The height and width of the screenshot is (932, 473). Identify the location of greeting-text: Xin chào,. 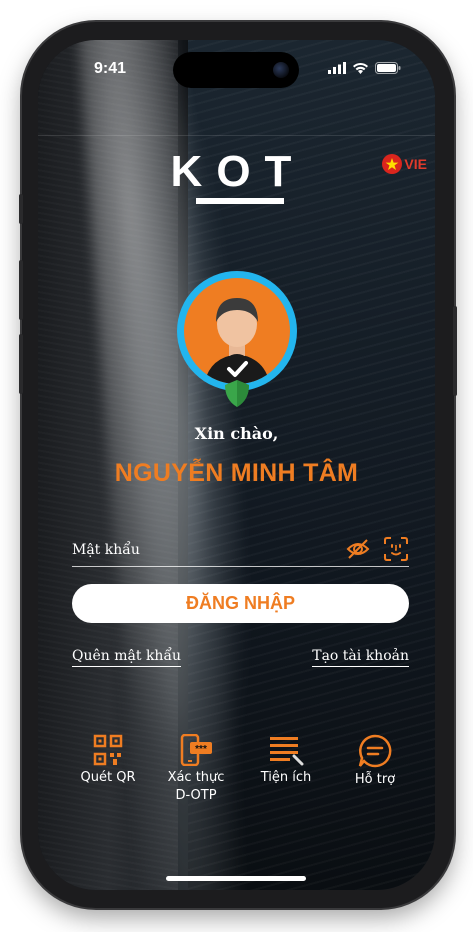
(236, 433).